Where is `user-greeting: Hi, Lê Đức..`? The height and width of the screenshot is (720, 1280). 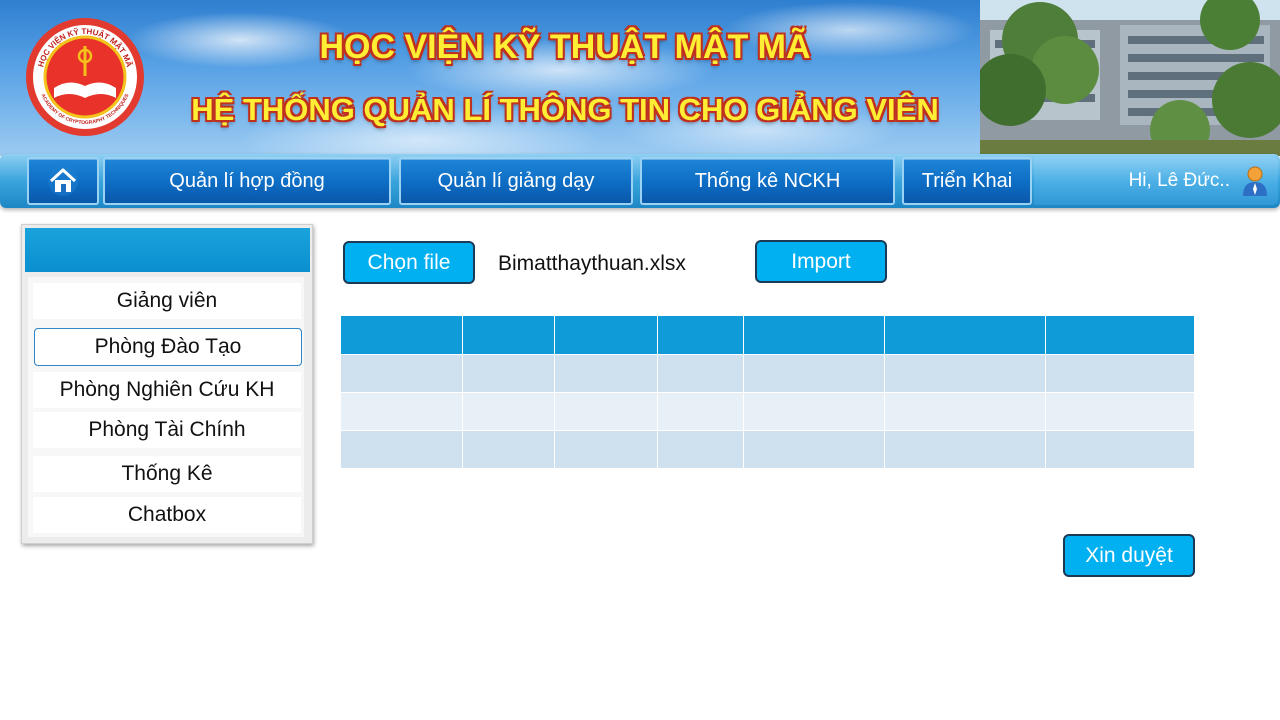
user-greeting: Hi, Lê Đức.. is located at coordinates (1179, 180).